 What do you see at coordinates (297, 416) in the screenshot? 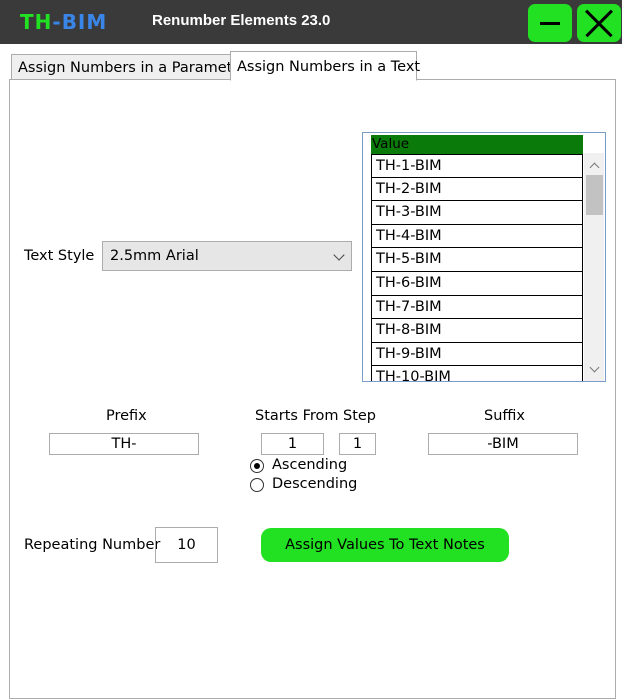
I see `starts-from-label: Starts From` at bounding box center [297, 416].